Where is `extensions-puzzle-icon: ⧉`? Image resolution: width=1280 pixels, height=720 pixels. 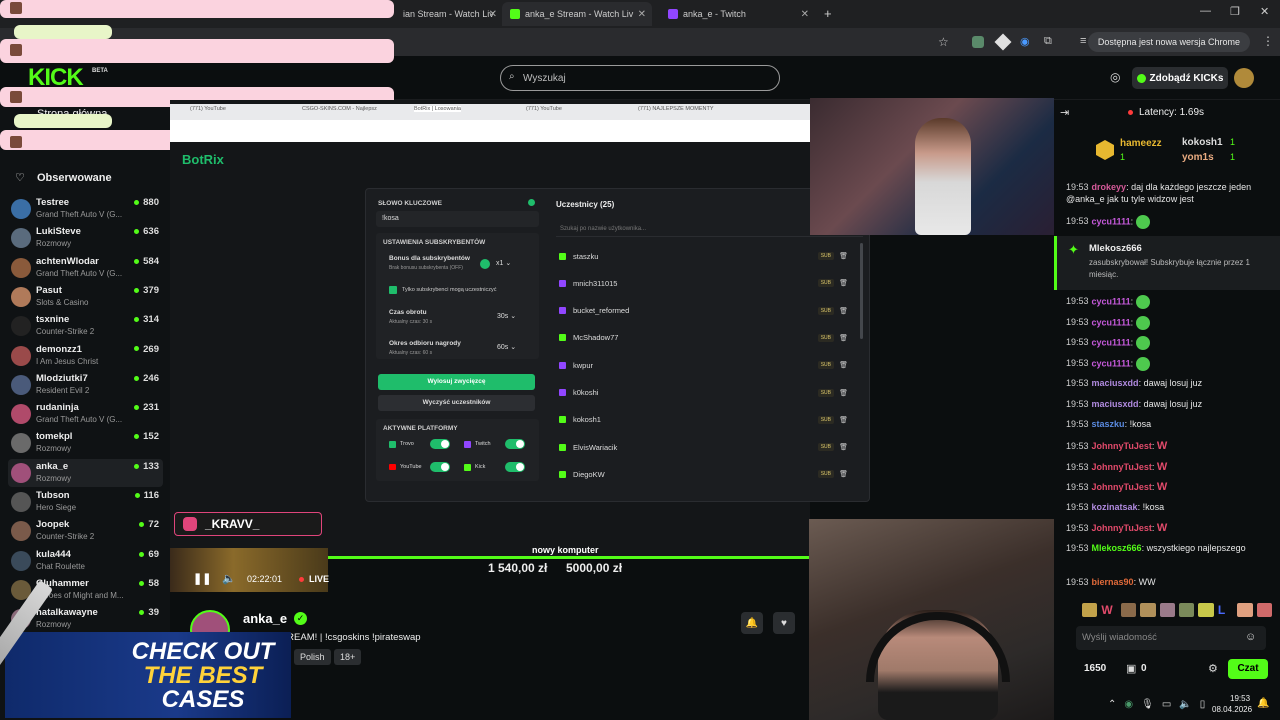 extensions-puzzle-icon: ⧉ is located at coordinates (1048, 41).